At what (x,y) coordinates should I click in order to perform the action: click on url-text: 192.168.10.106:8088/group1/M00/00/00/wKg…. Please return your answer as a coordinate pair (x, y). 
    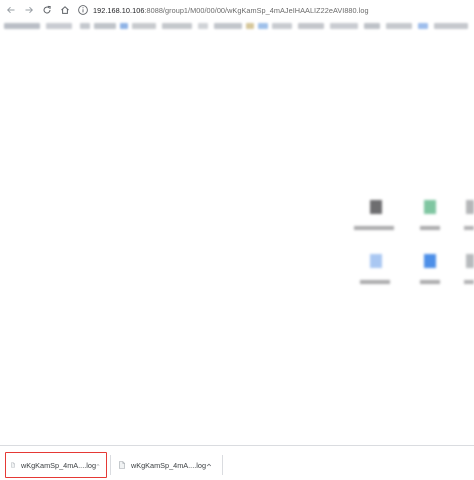
    Looking at the image, I should click on (231, 10).